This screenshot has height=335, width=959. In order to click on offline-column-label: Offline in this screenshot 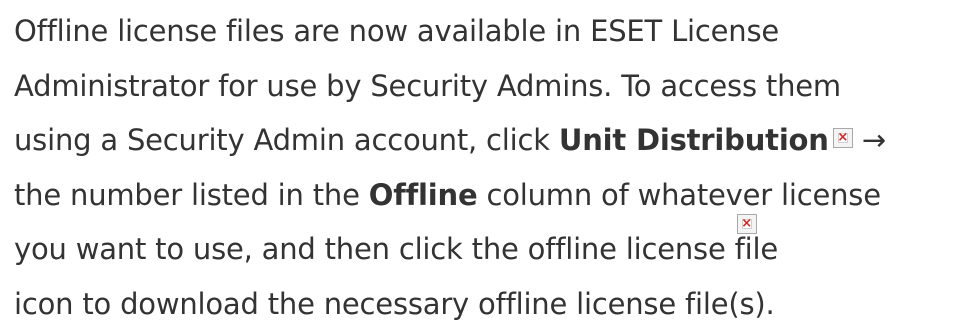, I will do `click(423, 194)`.